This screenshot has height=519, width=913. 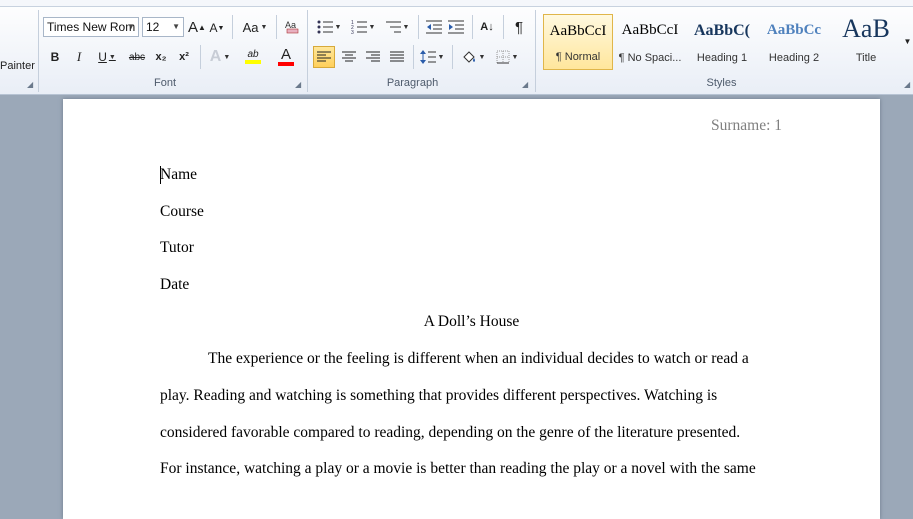 What do you see at coordinates (175, 284) in the screenshot?
I see `date-line: Date` at bounding box center [175, 284].